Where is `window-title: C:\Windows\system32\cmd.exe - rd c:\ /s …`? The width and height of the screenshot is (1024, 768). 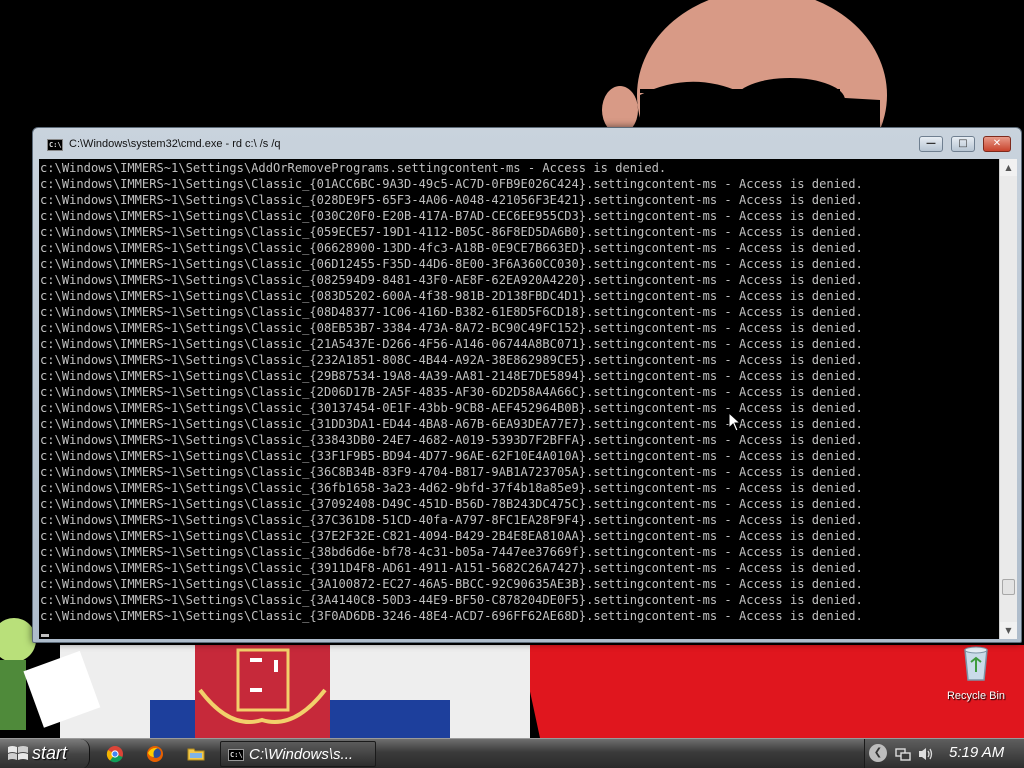 window-title: C:\Windows\system32\cmd.exe - rd c:\ /s … is located at coordinates (175, 144).